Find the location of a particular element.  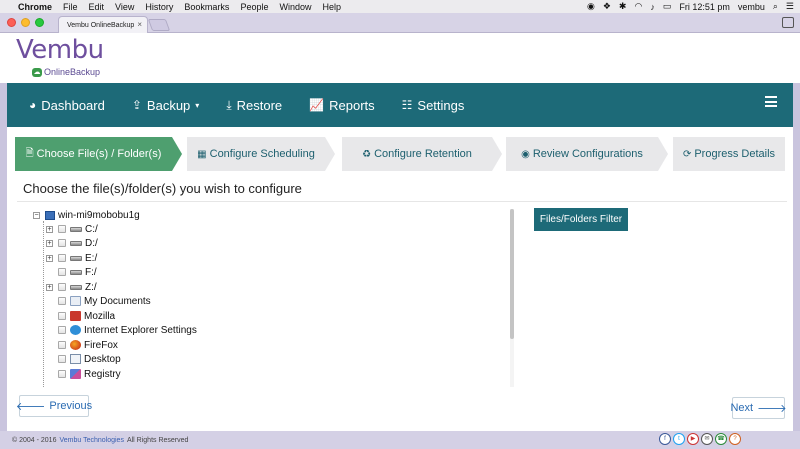

tree-item-firefox: FireFox is located at coordinates (82, 345).